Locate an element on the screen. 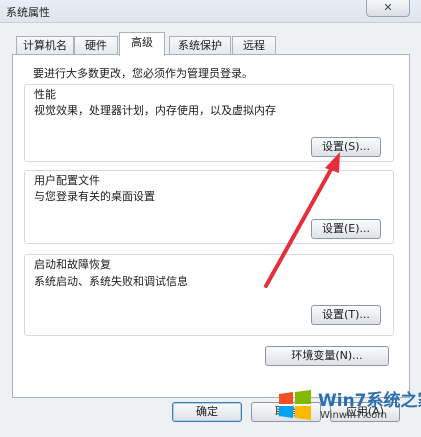  tab-advanced: 高级 is located at coordinates (142, 44).